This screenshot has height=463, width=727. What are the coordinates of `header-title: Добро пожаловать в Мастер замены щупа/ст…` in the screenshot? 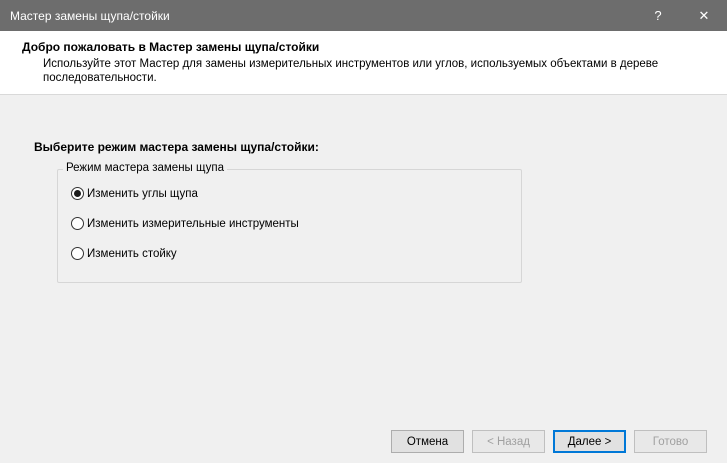 It's located at (171, 47).